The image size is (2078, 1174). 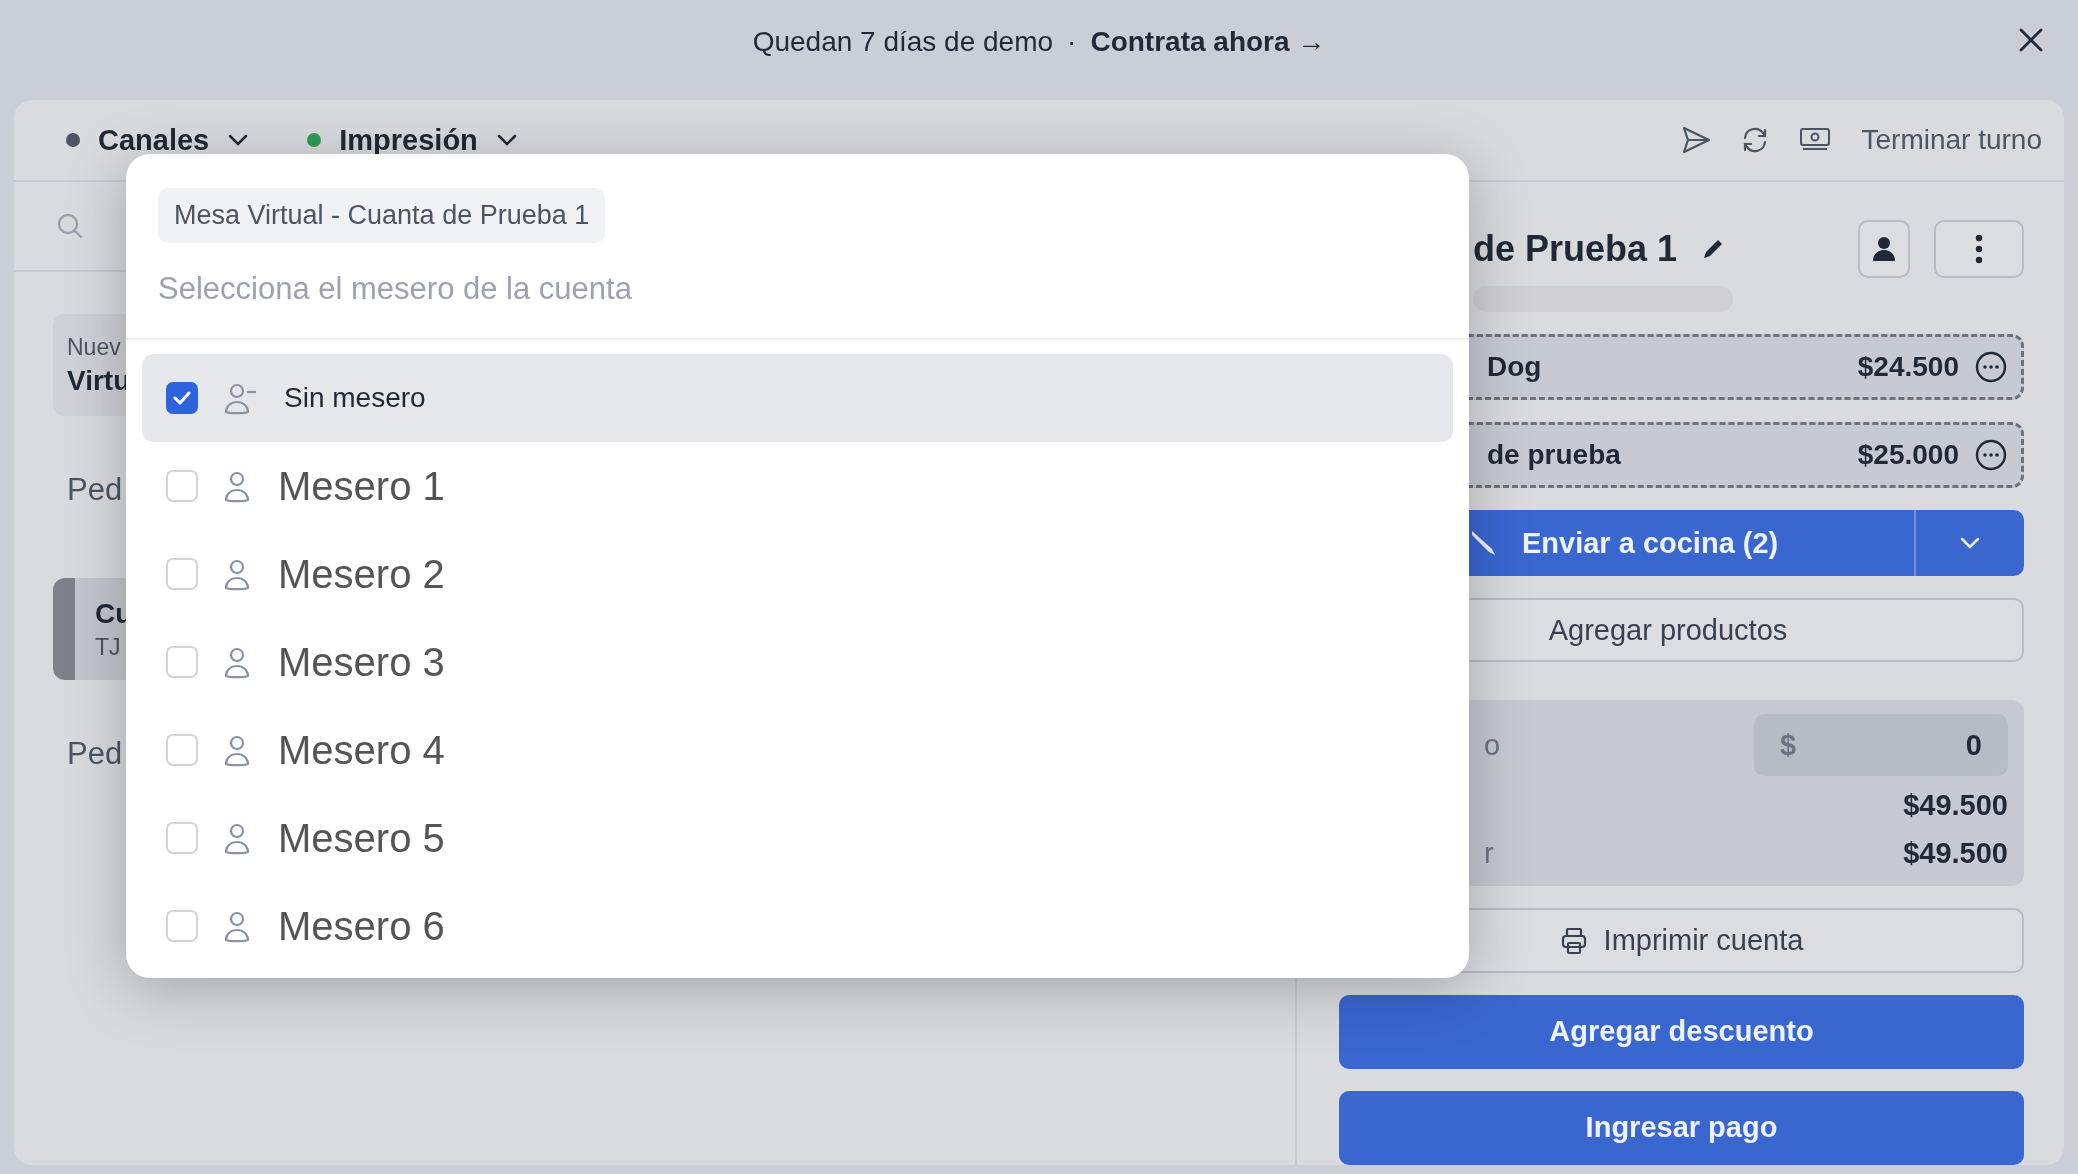 I want to click on discount-button: Agregar descuento, so click(x=1681, y=1032).